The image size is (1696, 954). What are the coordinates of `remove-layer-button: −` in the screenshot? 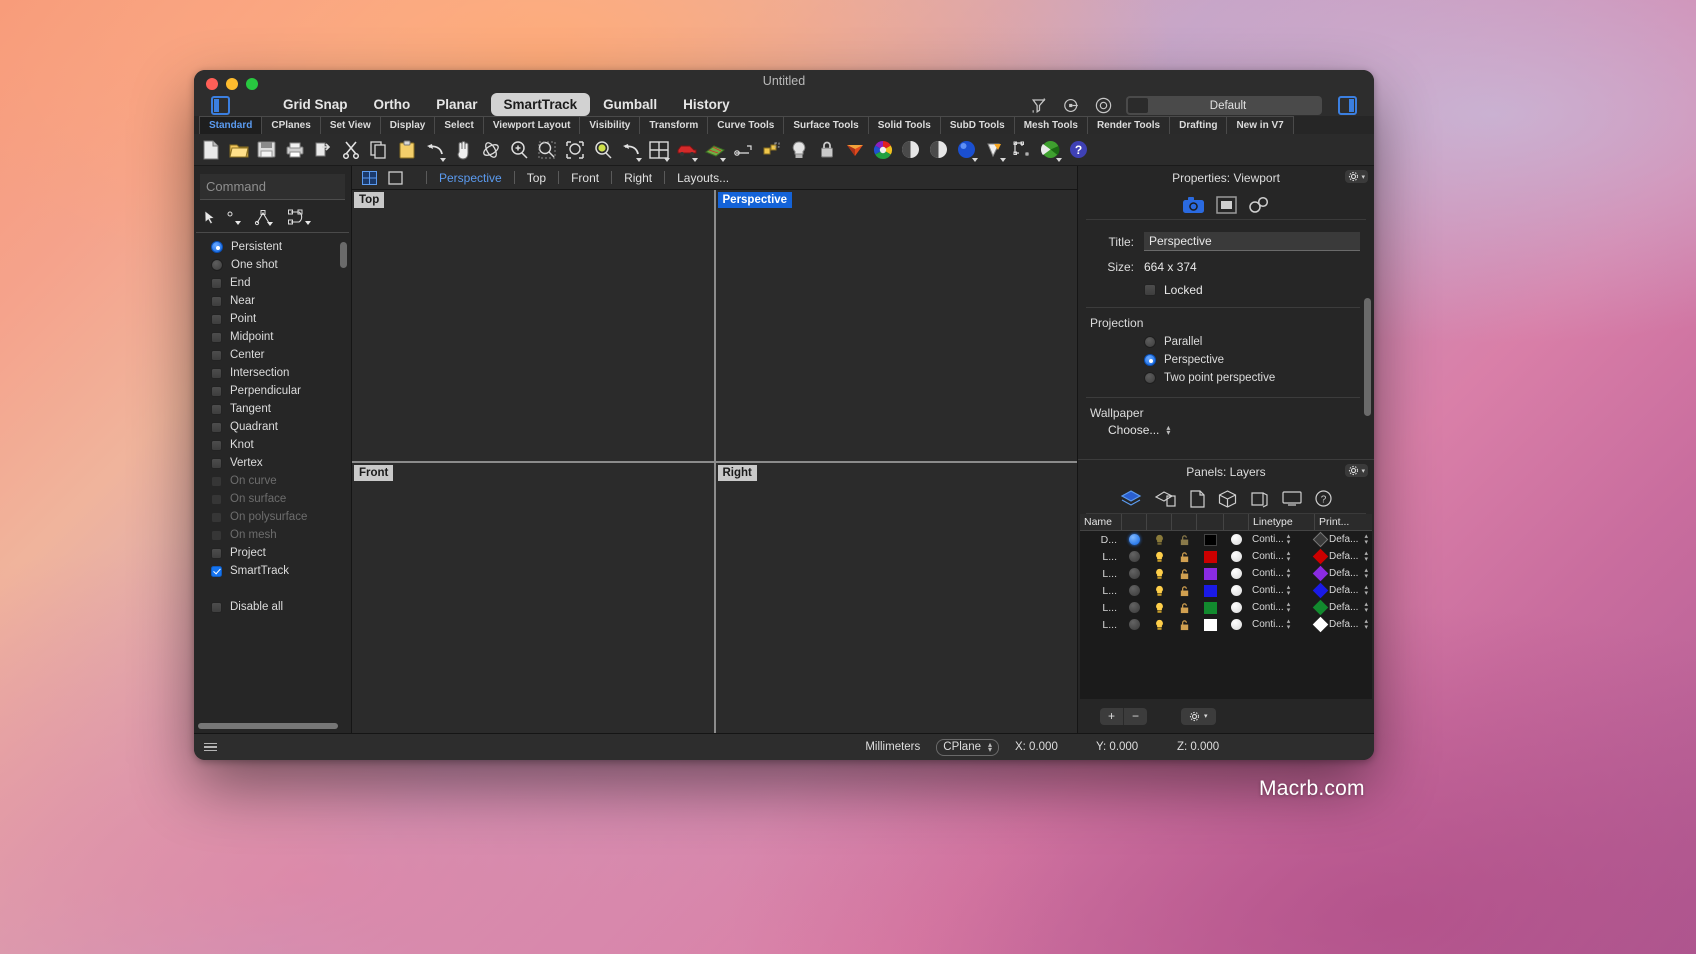 It's located at (1135, 716).